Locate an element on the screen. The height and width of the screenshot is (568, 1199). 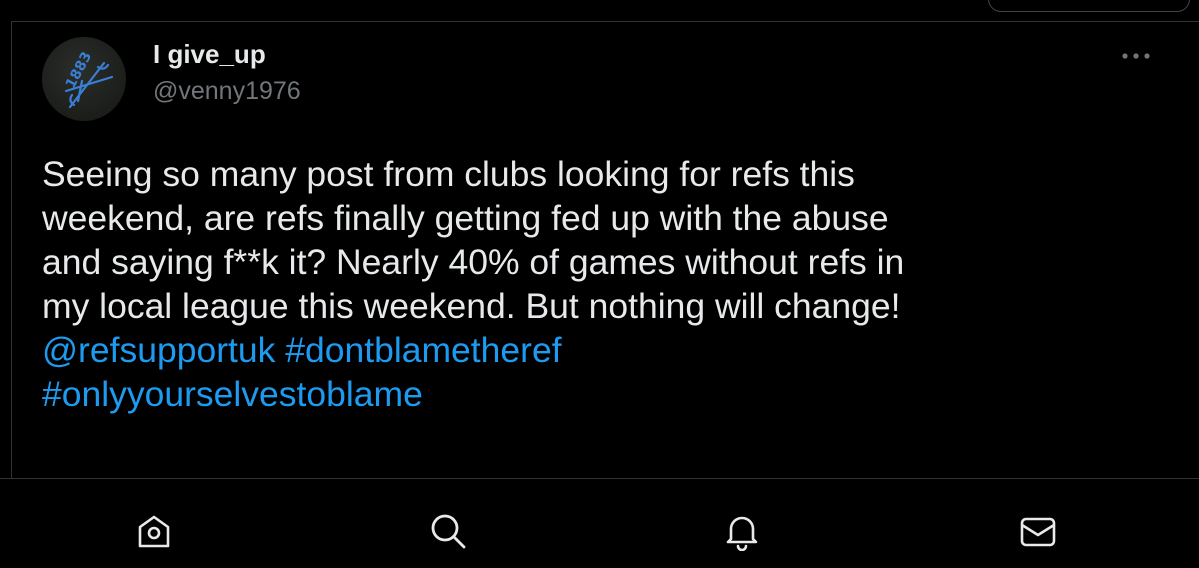
tab-home is located at coordinates (154, 531).